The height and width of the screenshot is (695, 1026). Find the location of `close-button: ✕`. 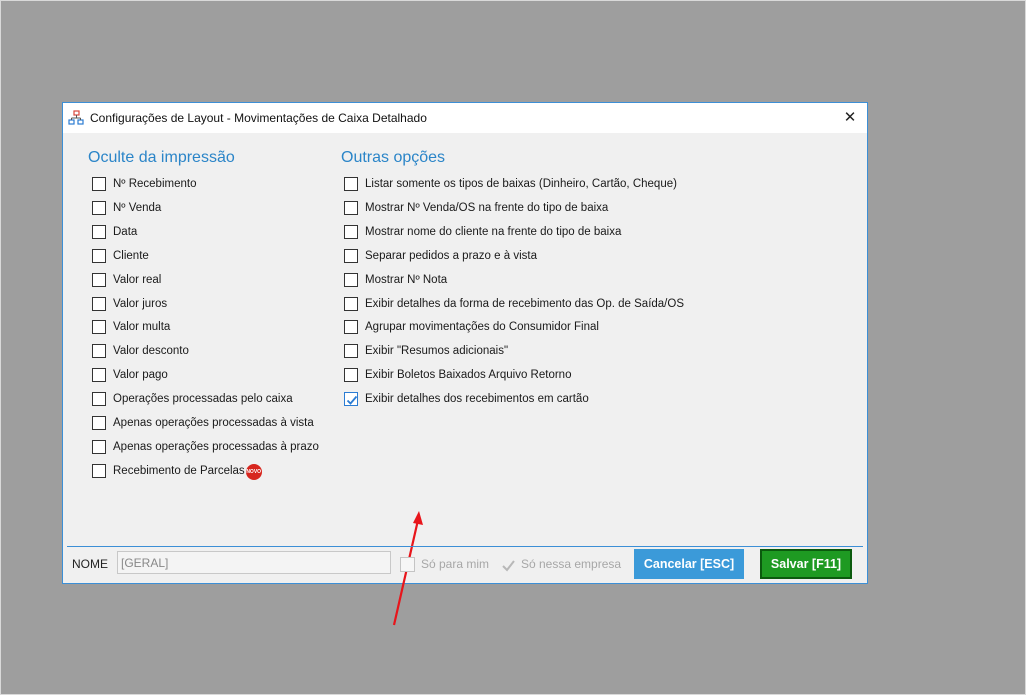

close-button: ✕ is located at coordinates (850, 118).